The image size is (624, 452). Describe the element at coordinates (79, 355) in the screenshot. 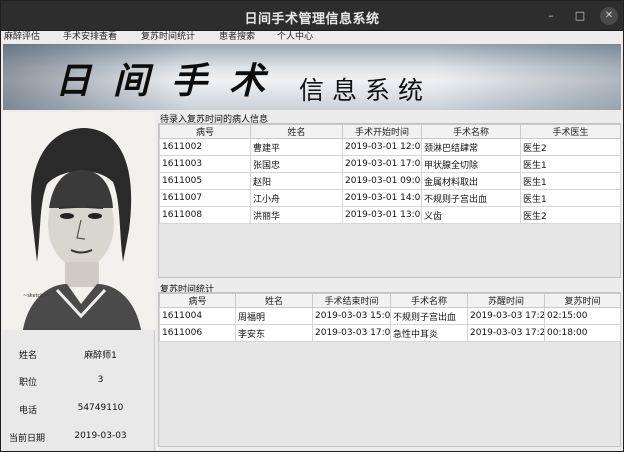

I see `profile-name-row: 姓名 麻醉师1` at that location.